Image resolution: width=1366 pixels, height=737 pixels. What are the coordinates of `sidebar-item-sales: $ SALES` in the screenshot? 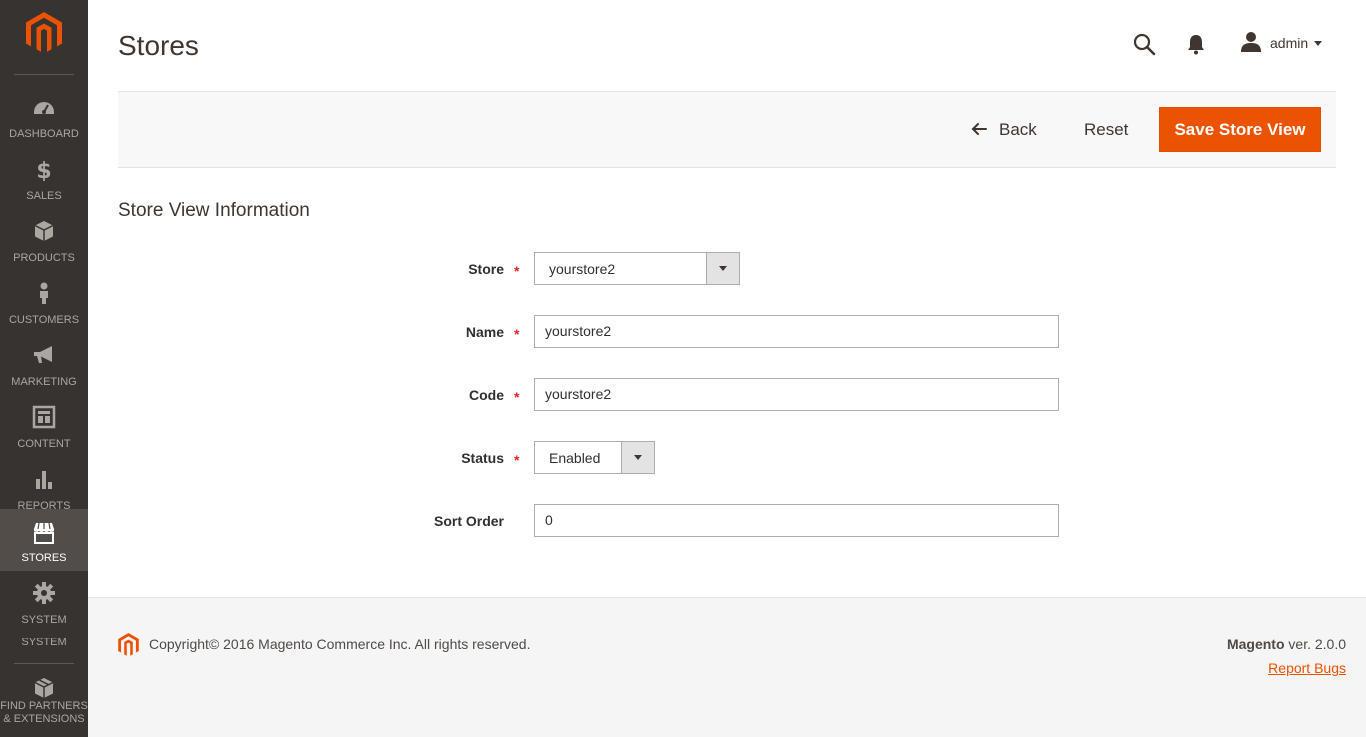 It's located at (44, 178).